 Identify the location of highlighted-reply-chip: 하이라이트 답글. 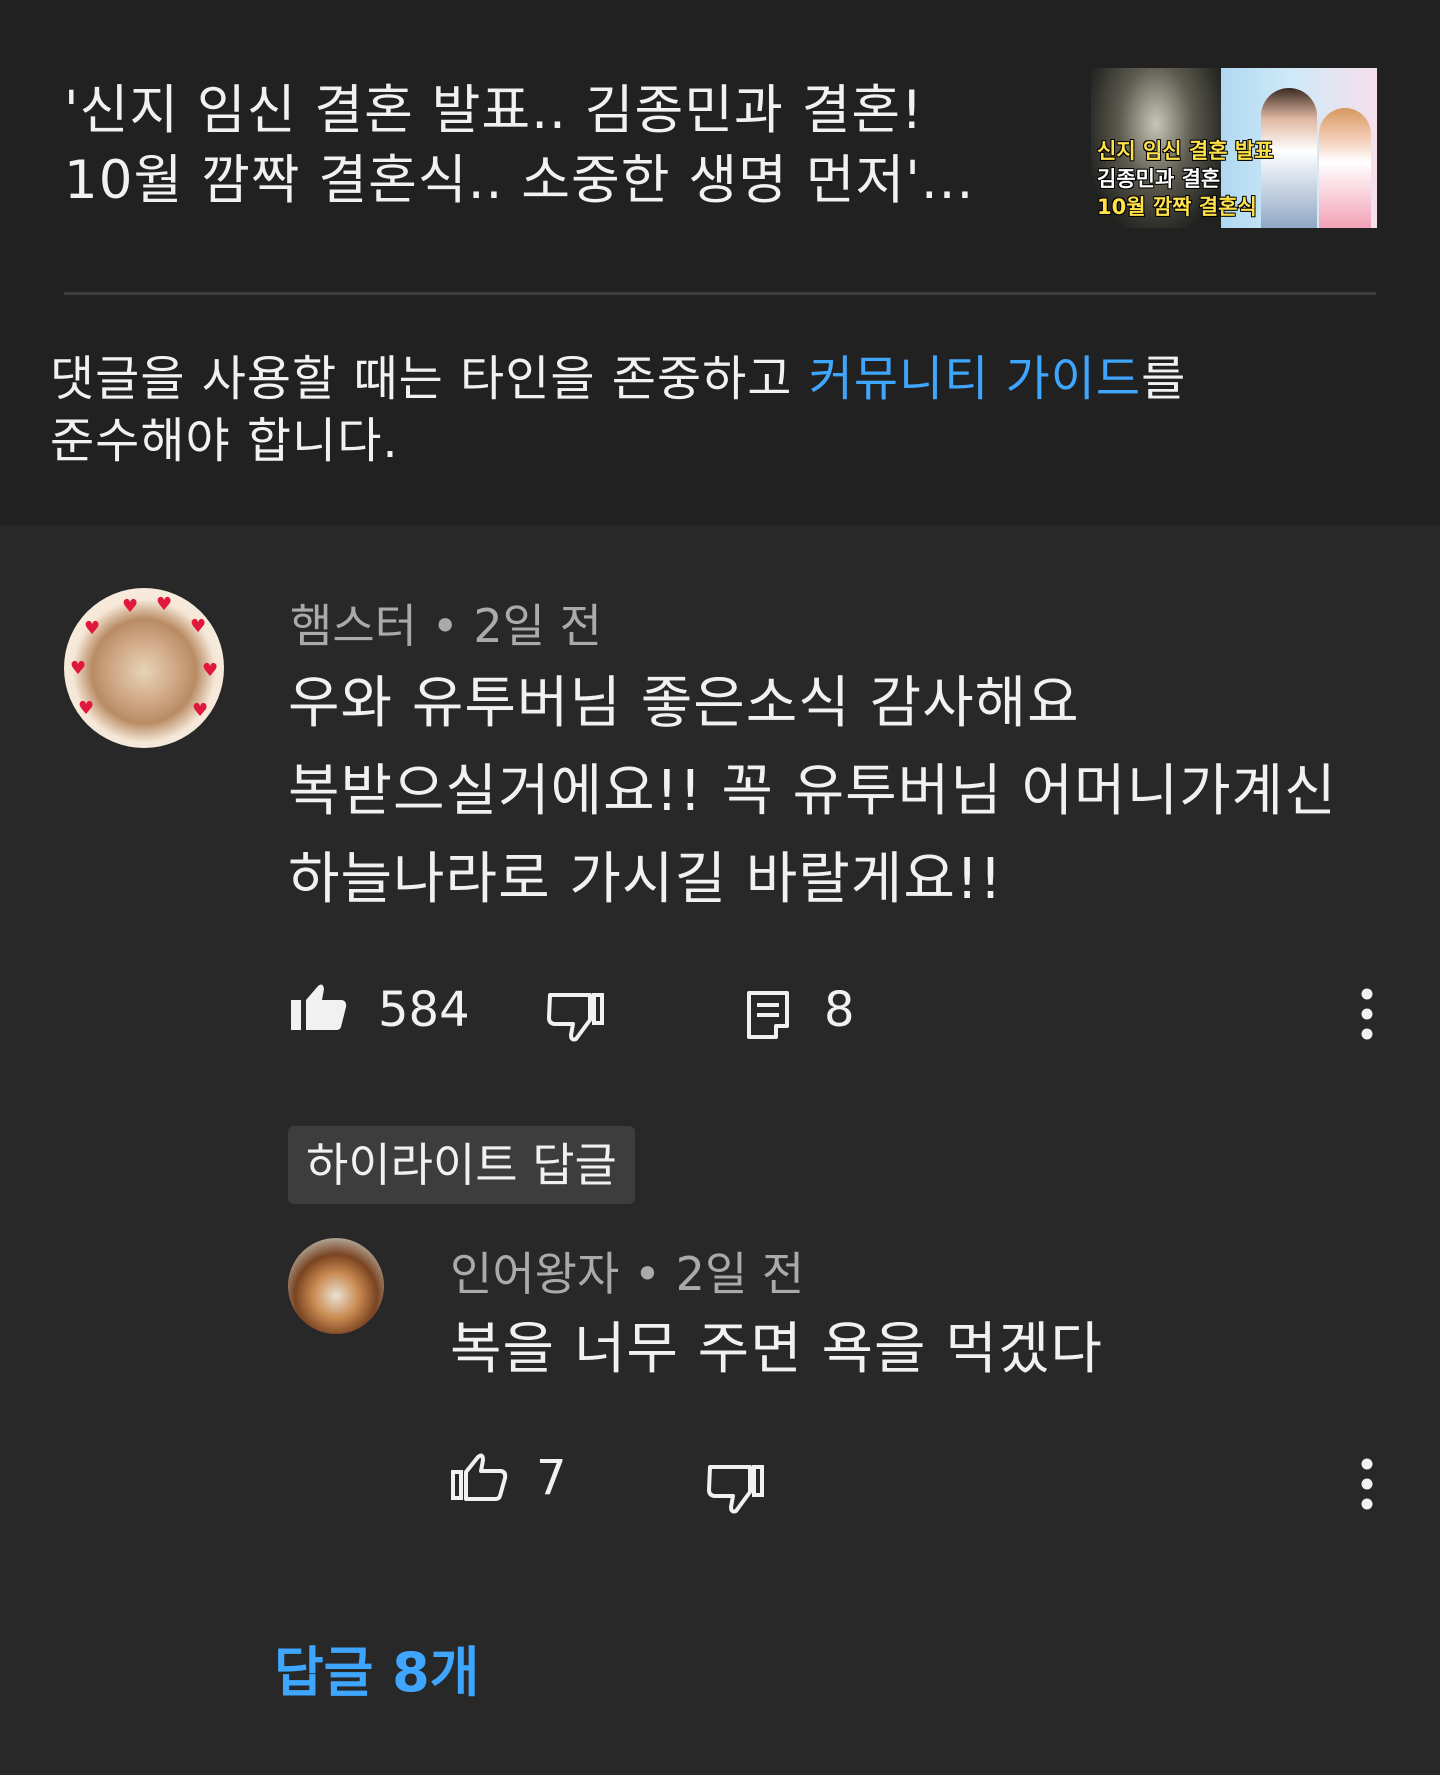
(461, 1165).